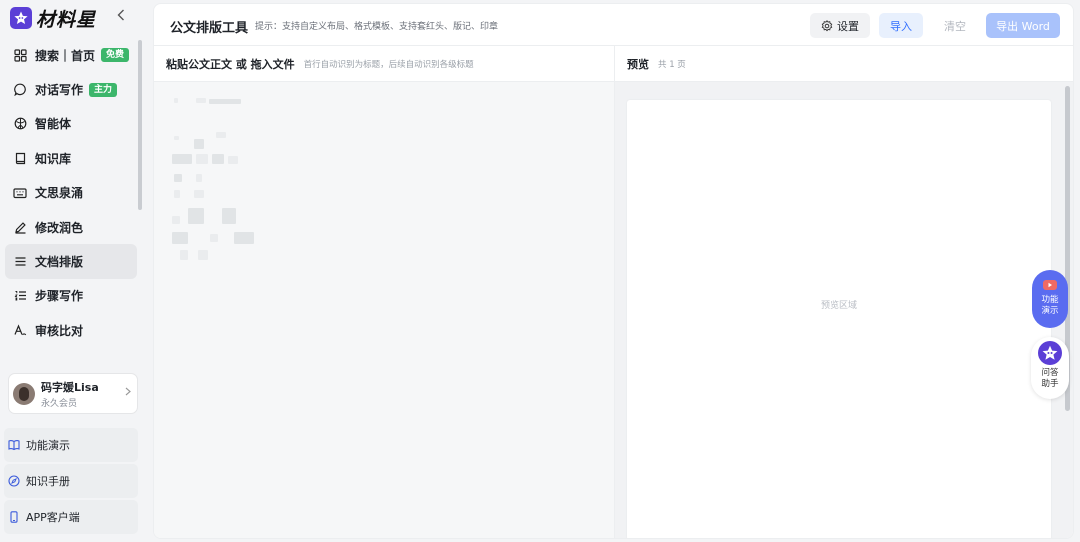 Image resolution: width=1080 pixels, height=542 pixels. Describe the element at coordinates (48, 445) in the screenshot. I see `bottom-link-label: 功能演示` at that location.